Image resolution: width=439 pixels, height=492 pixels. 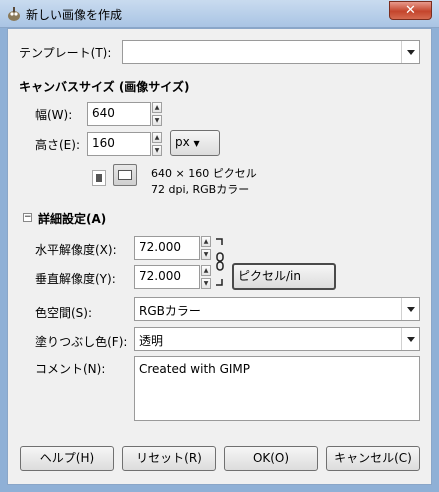 I want to click on yres-label: 垂直解像度(Y):, so click(x=75, y=279).